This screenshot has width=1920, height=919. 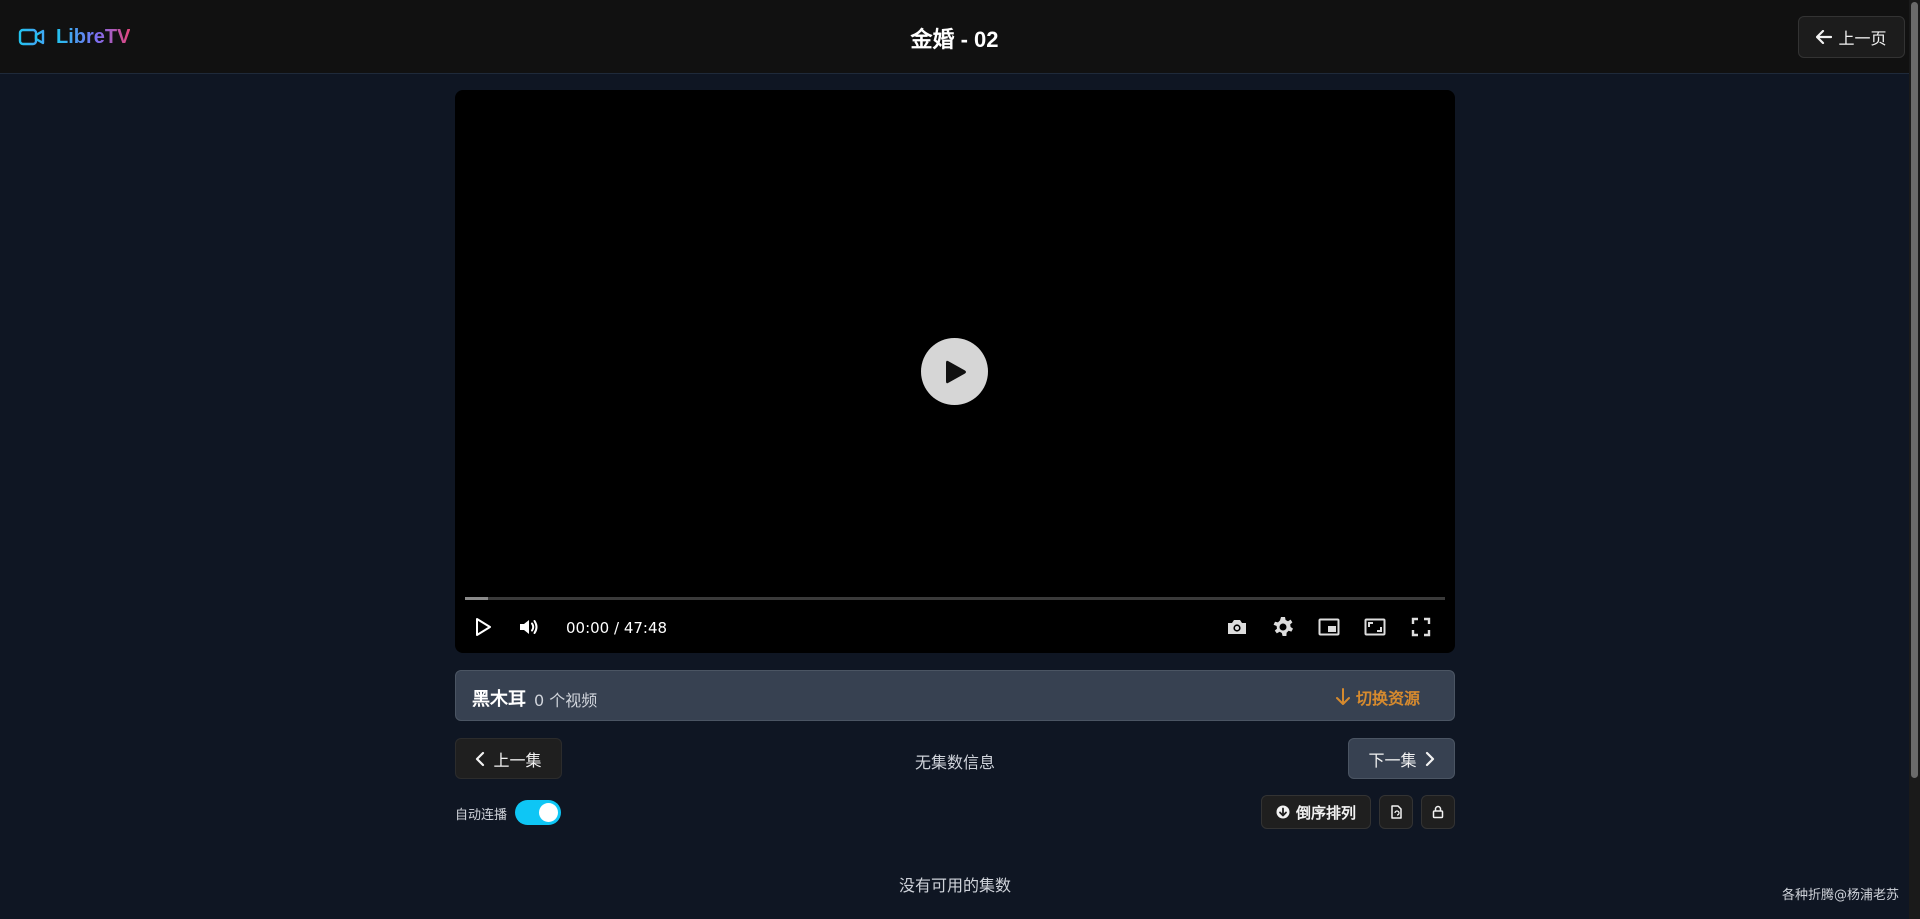 What do you see at coordinates (1824, 37) in the screenshot?
I see `arrow-left-icon` at bounding box center [1824, 37].